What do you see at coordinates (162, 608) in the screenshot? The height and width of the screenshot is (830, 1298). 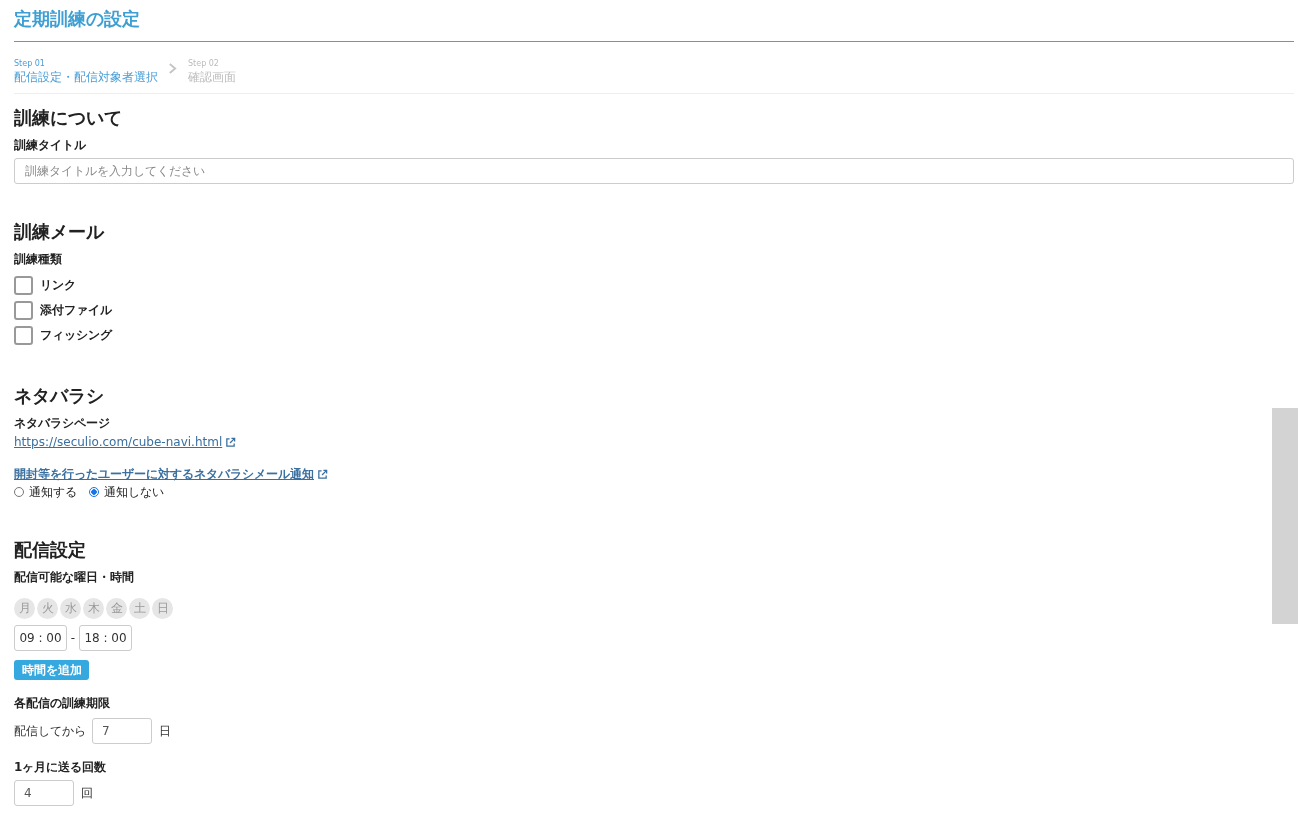 I see `weekday-toggle: 日` at bounding box center [162, 608].